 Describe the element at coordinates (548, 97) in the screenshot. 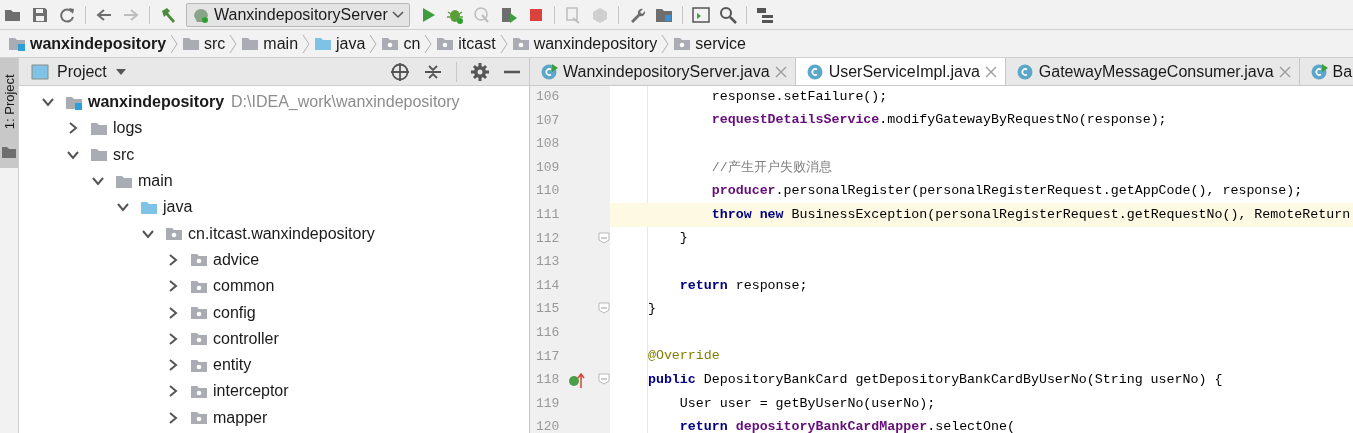

I see `line-number: 106` at that location.